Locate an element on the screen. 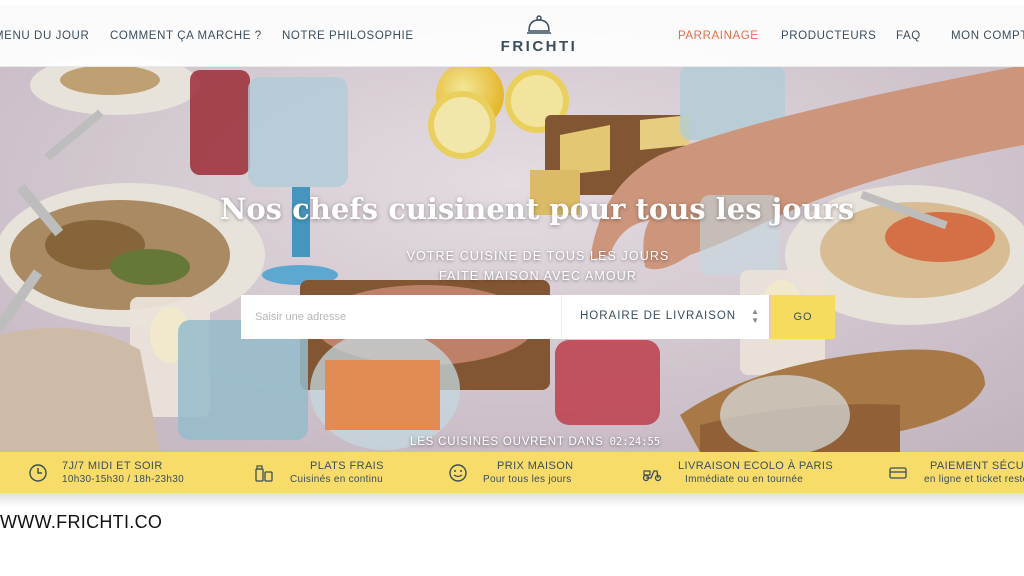 This screenshot has width=1024, height=576. select-arrows-icon: ▲ ▼ is located at coordinates (755, 316).